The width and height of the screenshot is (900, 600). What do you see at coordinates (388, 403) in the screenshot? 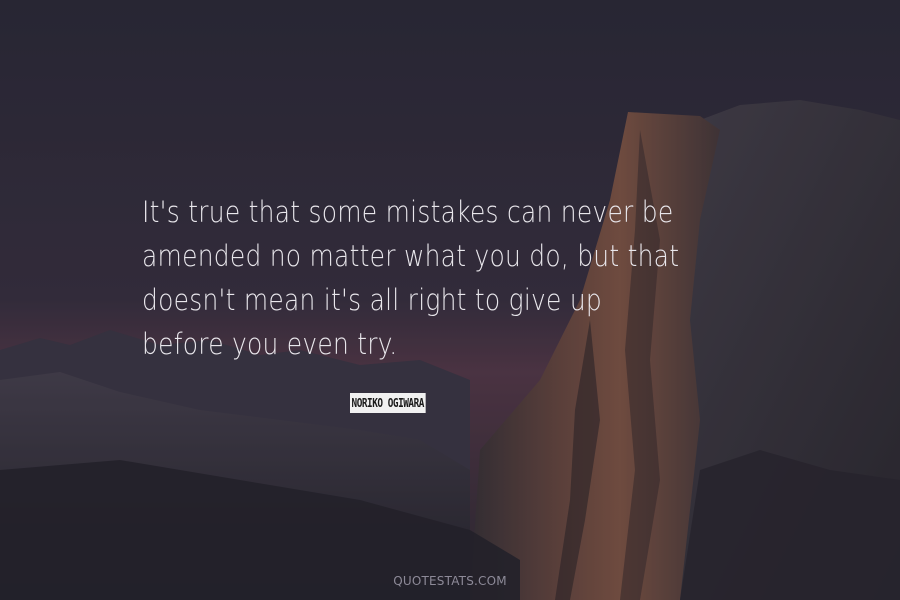
I see `author-link: NORIKO OGIWARA` at bounding box center [388, 403].